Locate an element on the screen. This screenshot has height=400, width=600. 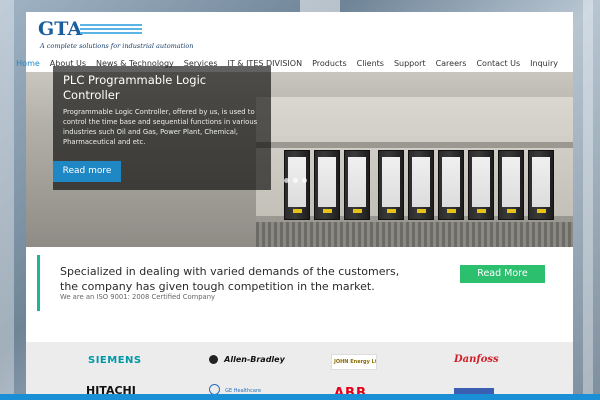
hero-title: PLC Programmable Logic Controller is located at coordinates (135, 87).